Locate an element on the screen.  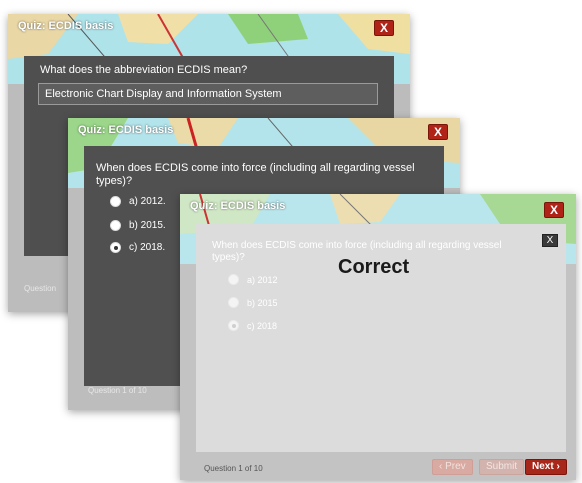
option-c: c) 2018. is located at coordinates (137, 247).